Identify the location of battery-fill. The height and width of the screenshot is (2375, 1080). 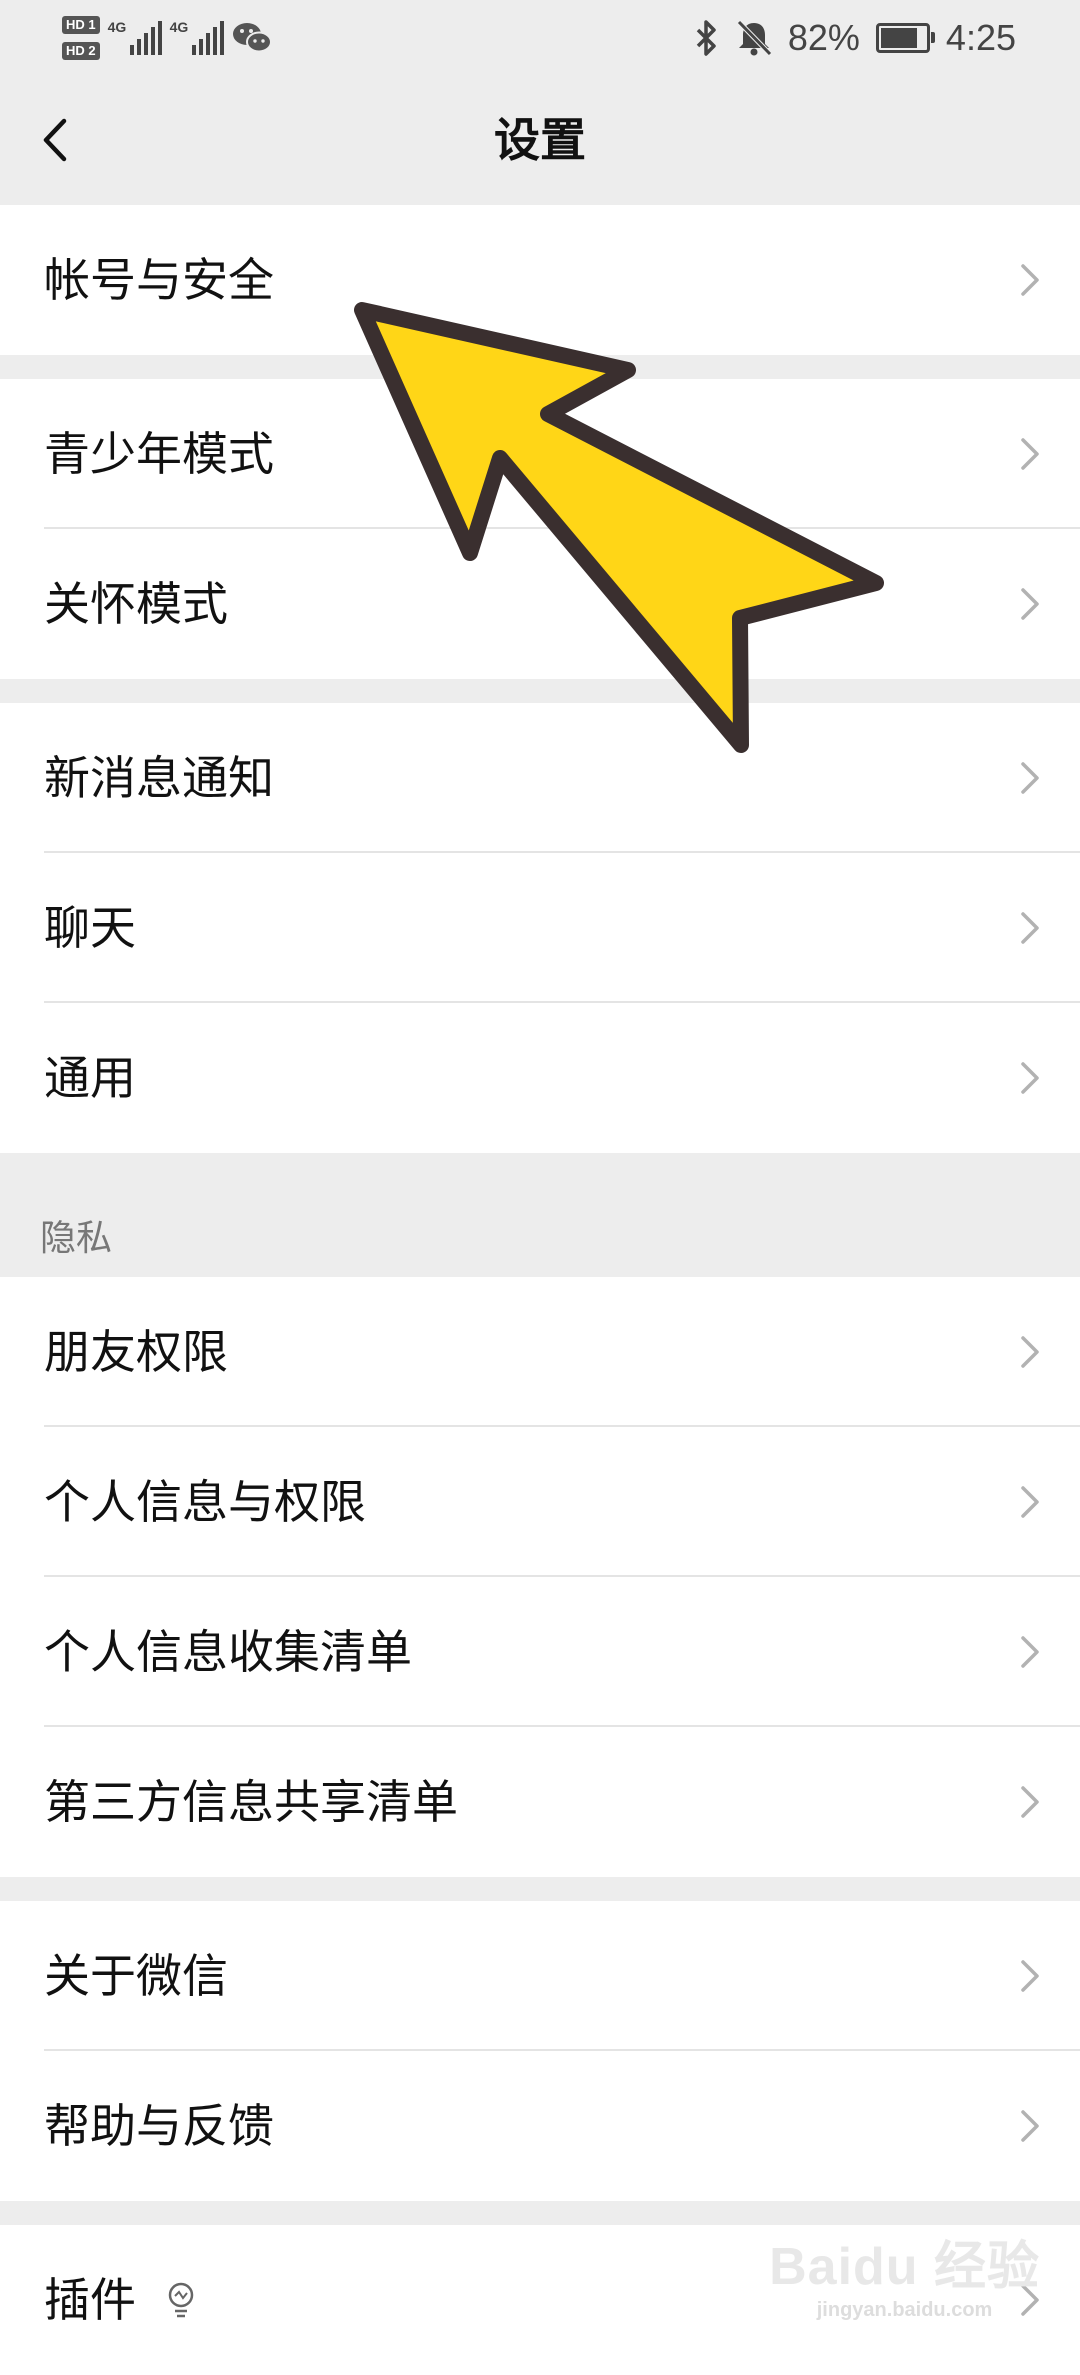
(898, 37).